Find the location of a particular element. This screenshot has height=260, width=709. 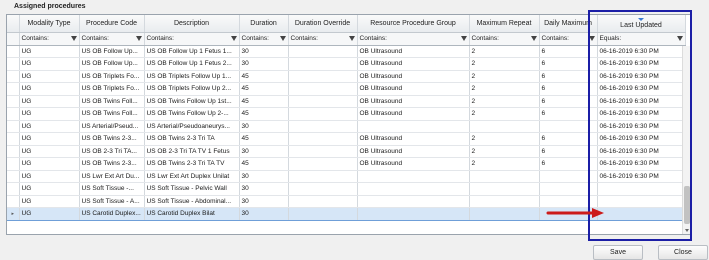

save-button: Save is located at coordinates (618, 252).